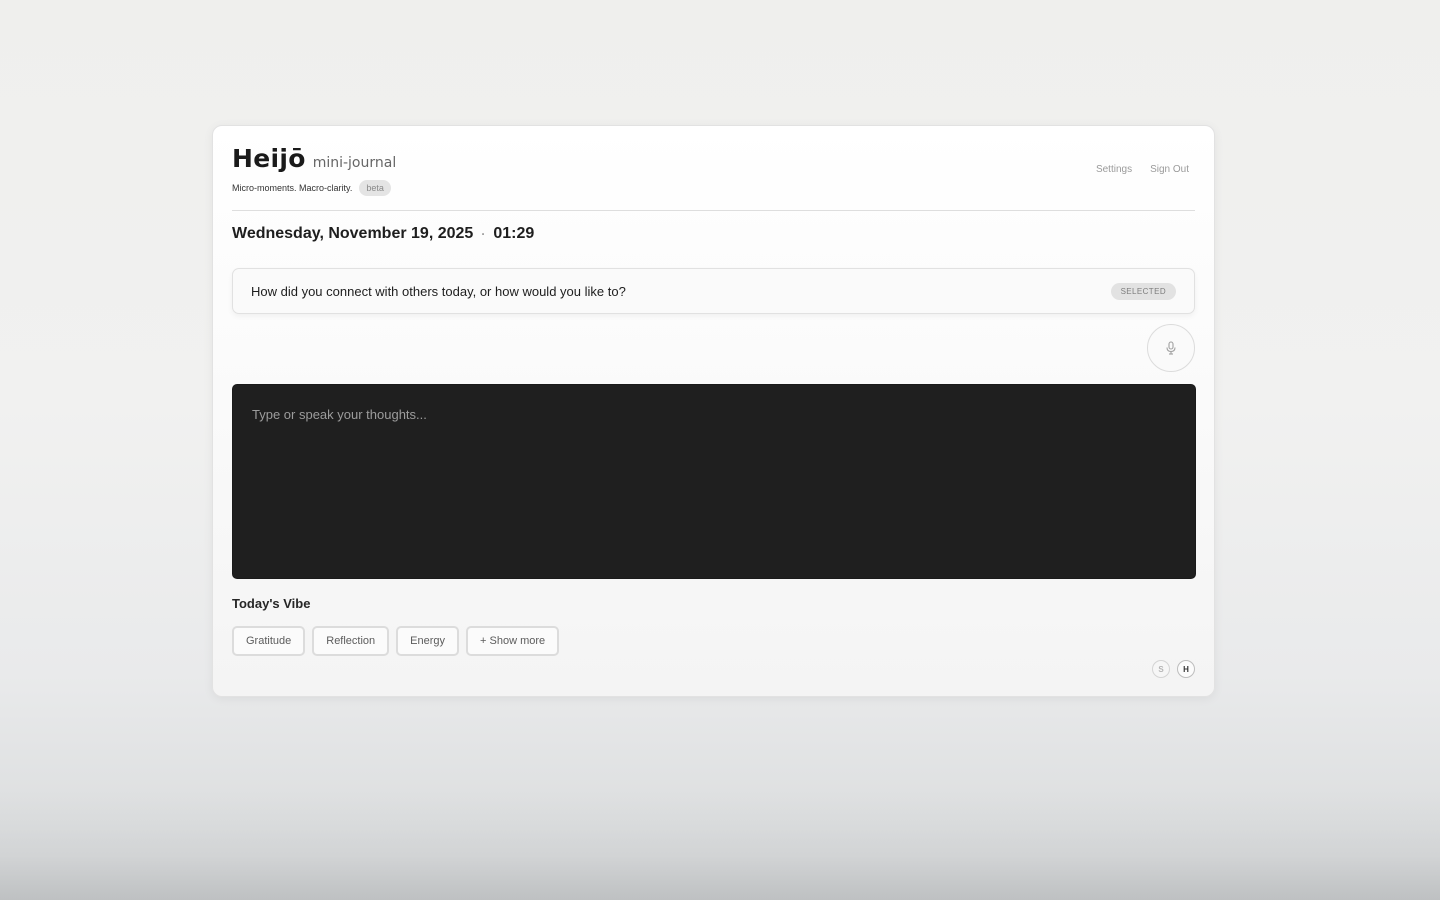  What do you see at coordinates (1186, 669) in the screenshot?
I see `avatar-h: H` at bounding box center [1186, 669].